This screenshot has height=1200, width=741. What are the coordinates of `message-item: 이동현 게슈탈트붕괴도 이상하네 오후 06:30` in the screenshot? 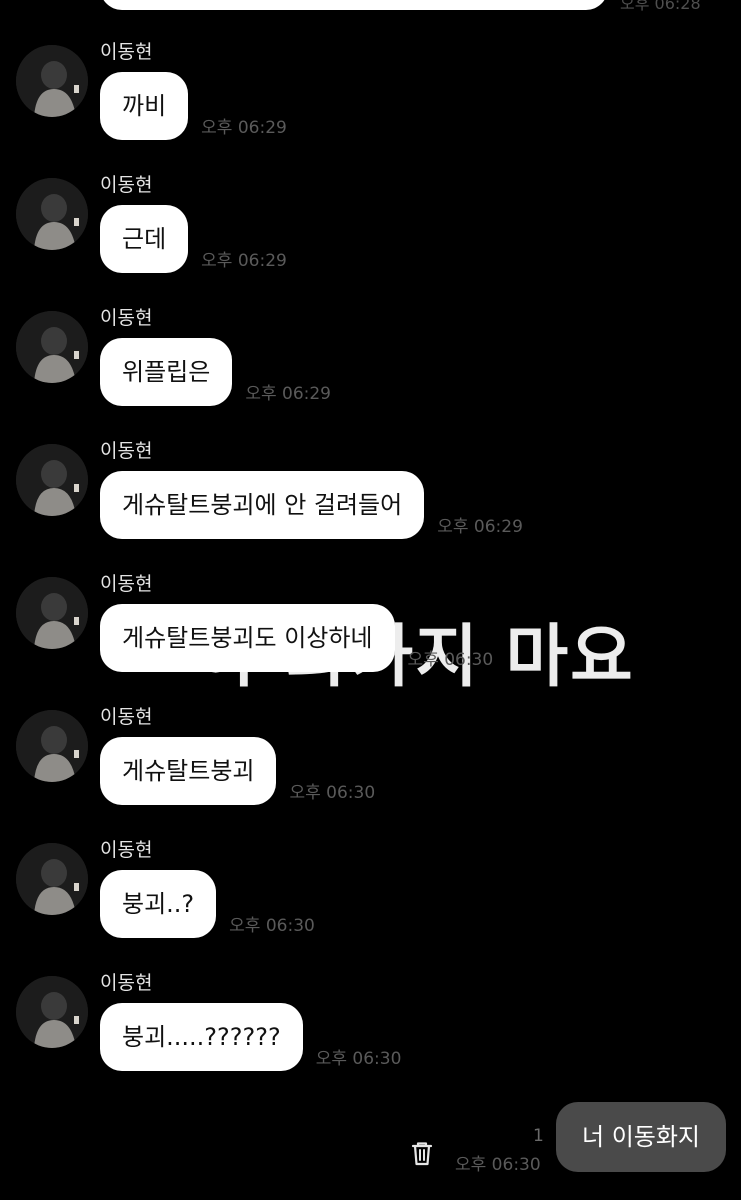 It's located at (370, 638).